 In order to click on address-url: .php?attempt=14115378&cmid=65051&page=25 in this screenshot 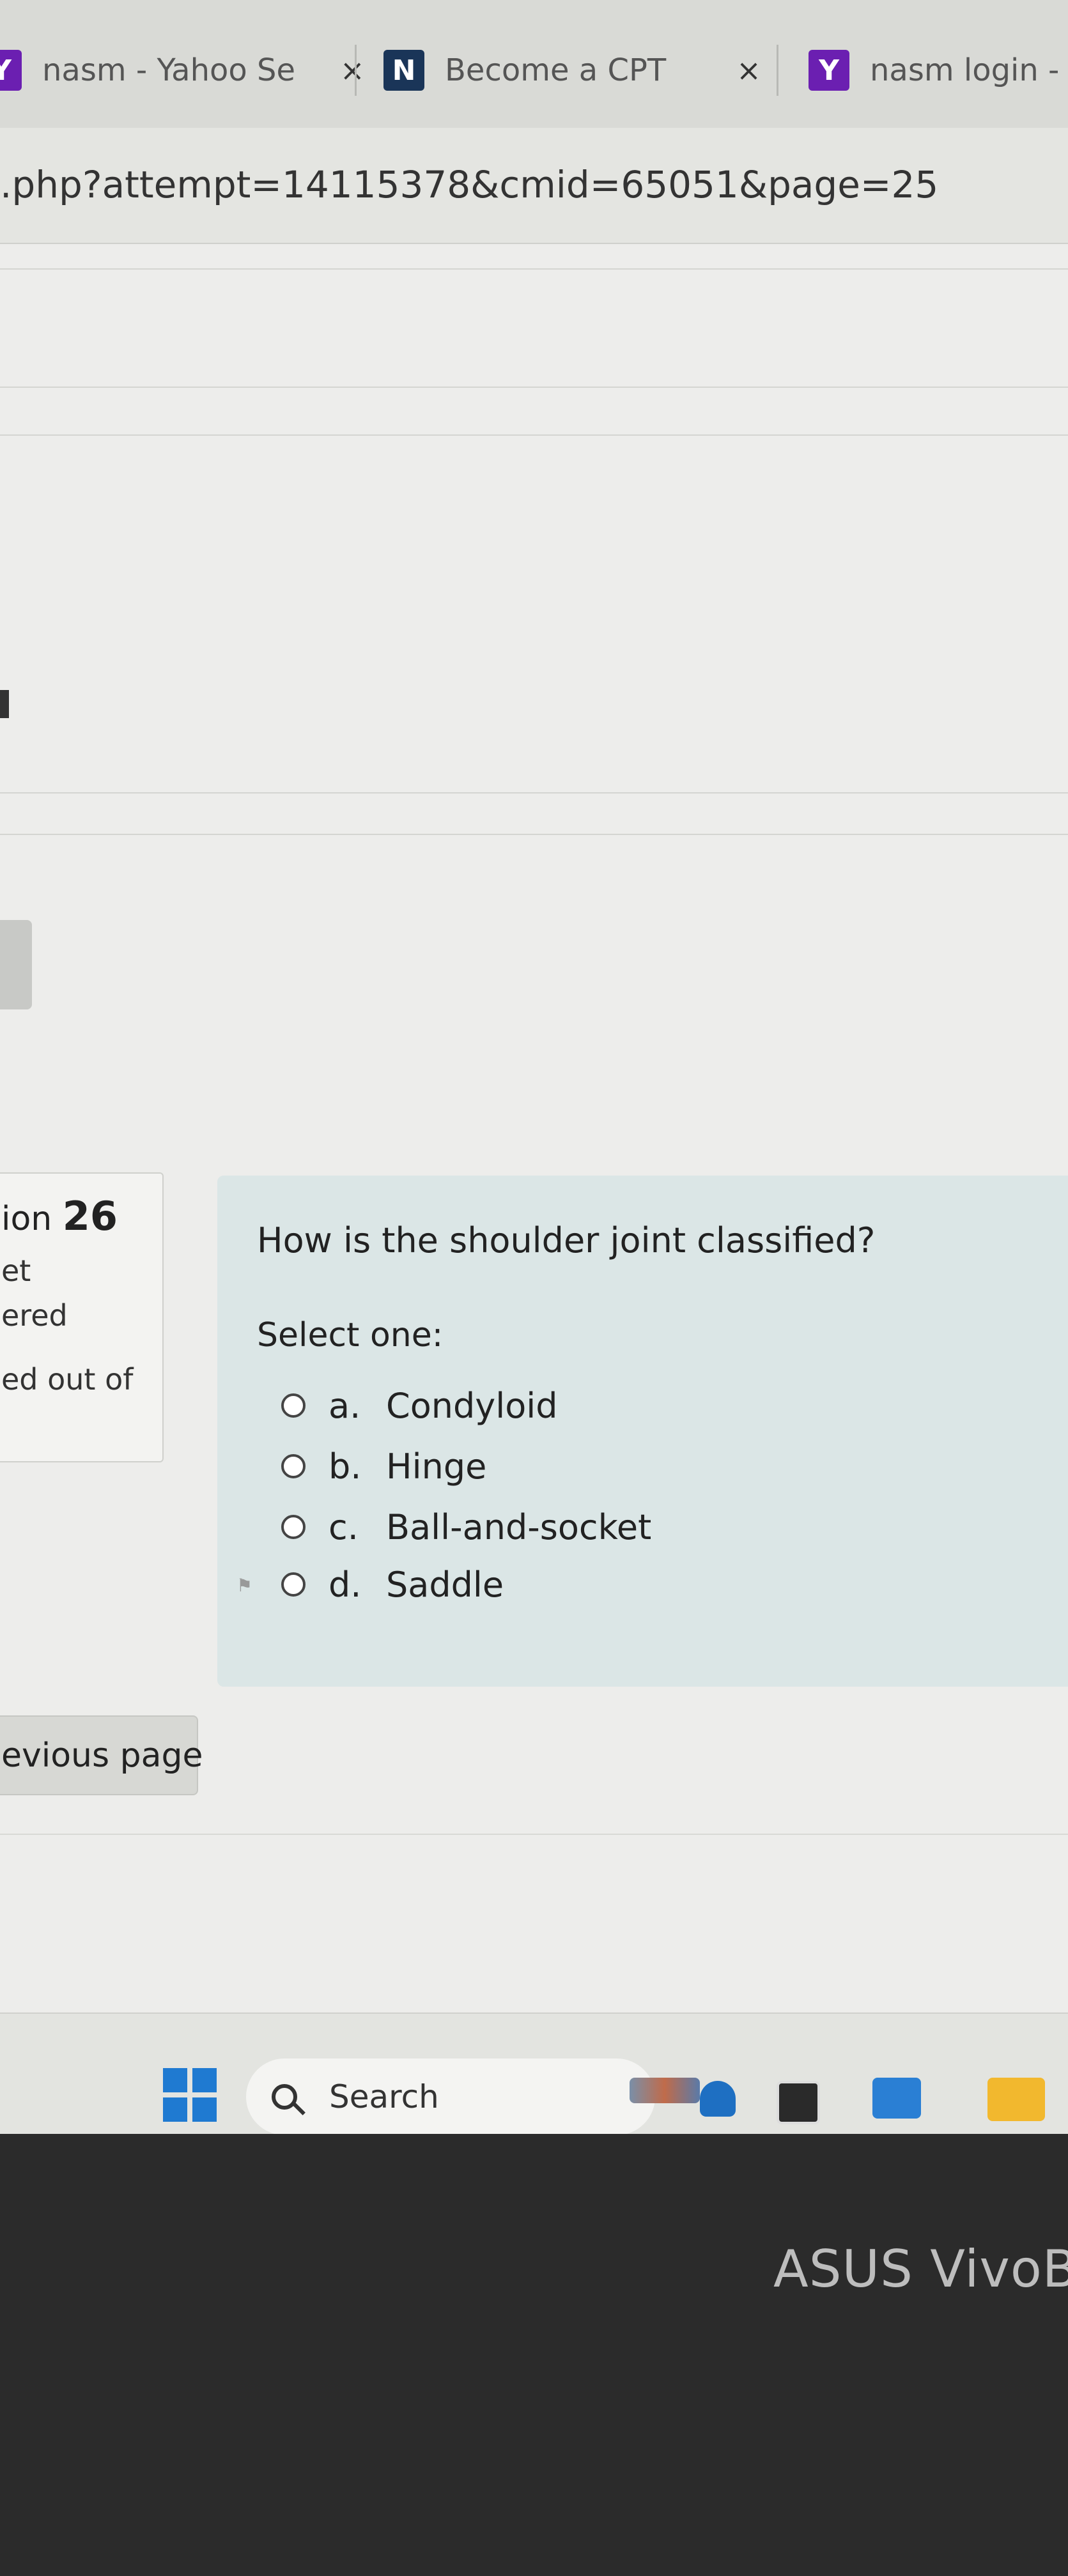, I will do `click(469, 184)`.